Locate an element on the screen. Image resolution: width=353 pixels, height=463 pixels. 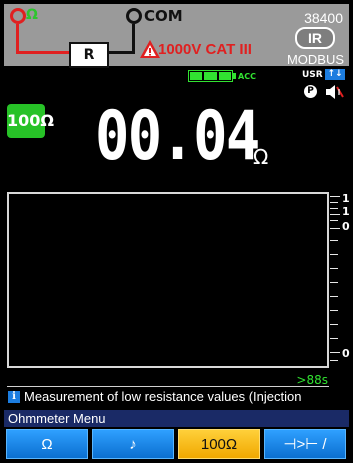
graph-divider is located at coordinates (168, 386).